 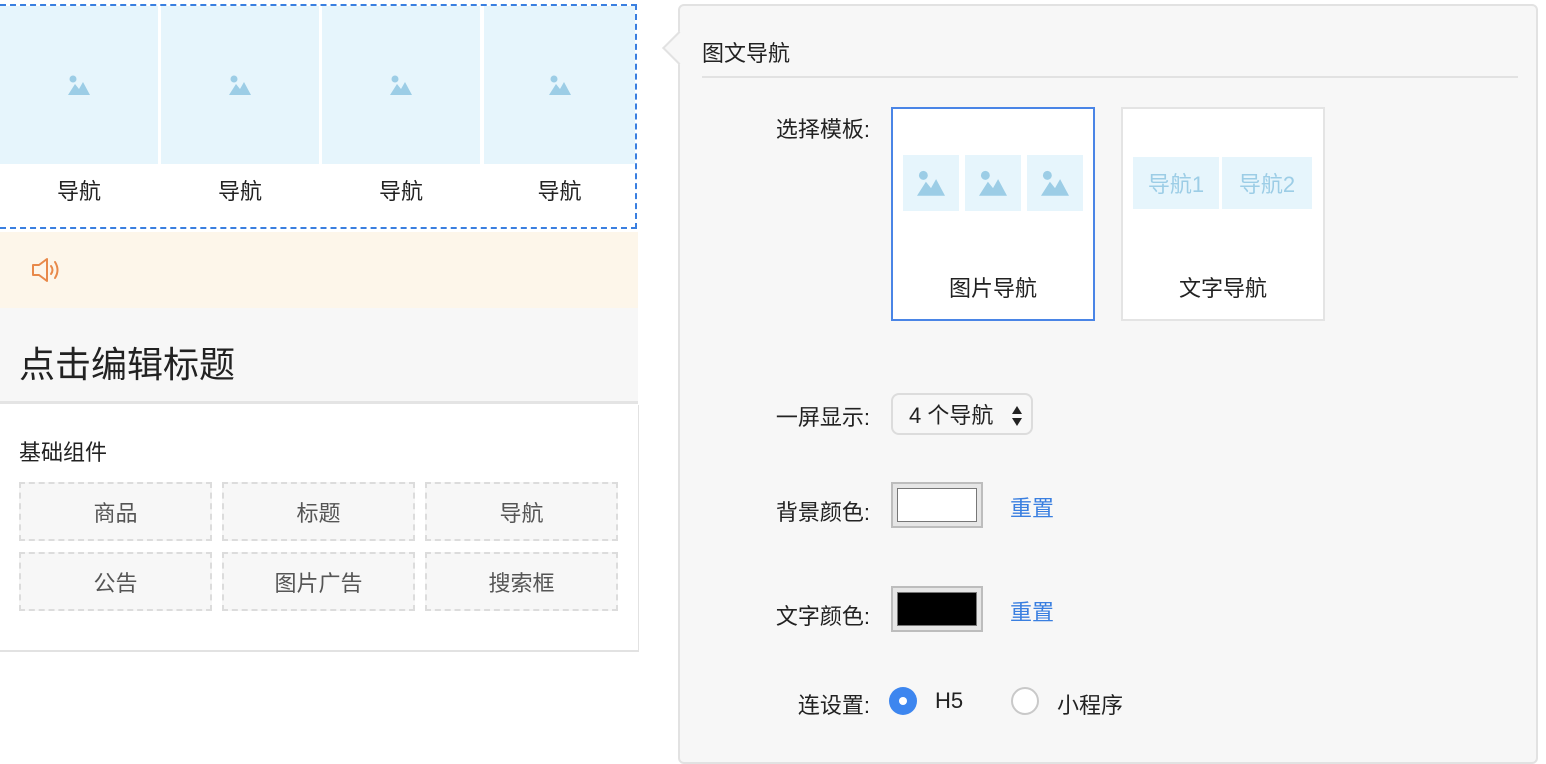 I want to click on link-miniprogram-label: 小程序, so click(x=1090, y=704).